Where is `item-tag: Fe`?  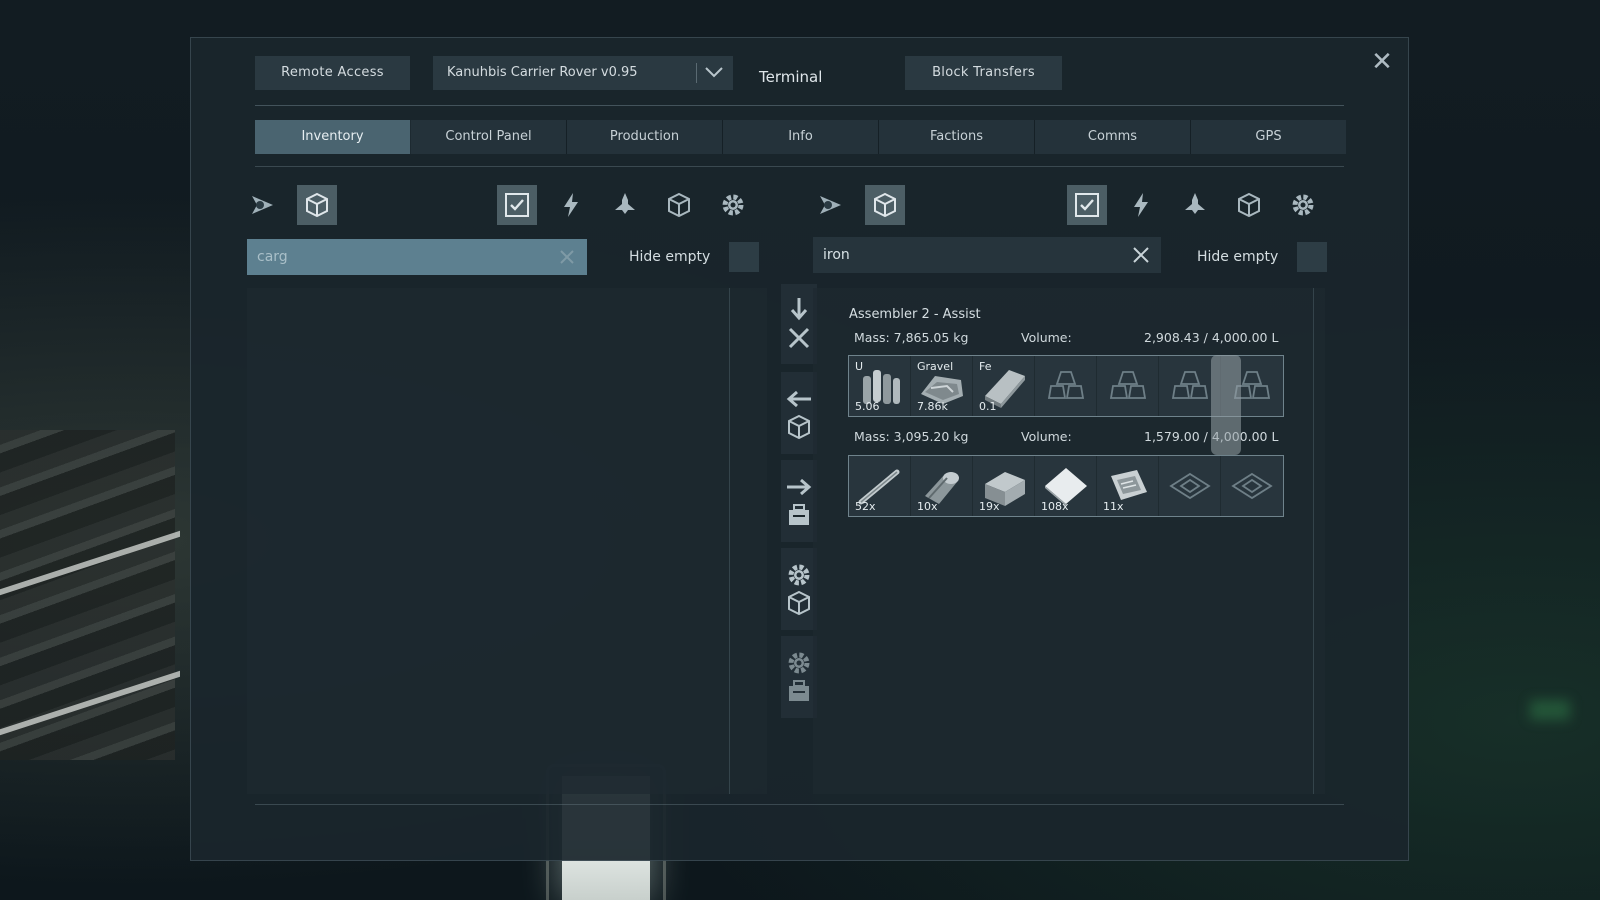 item-tag: Fe is located at coordinates (985, 366).